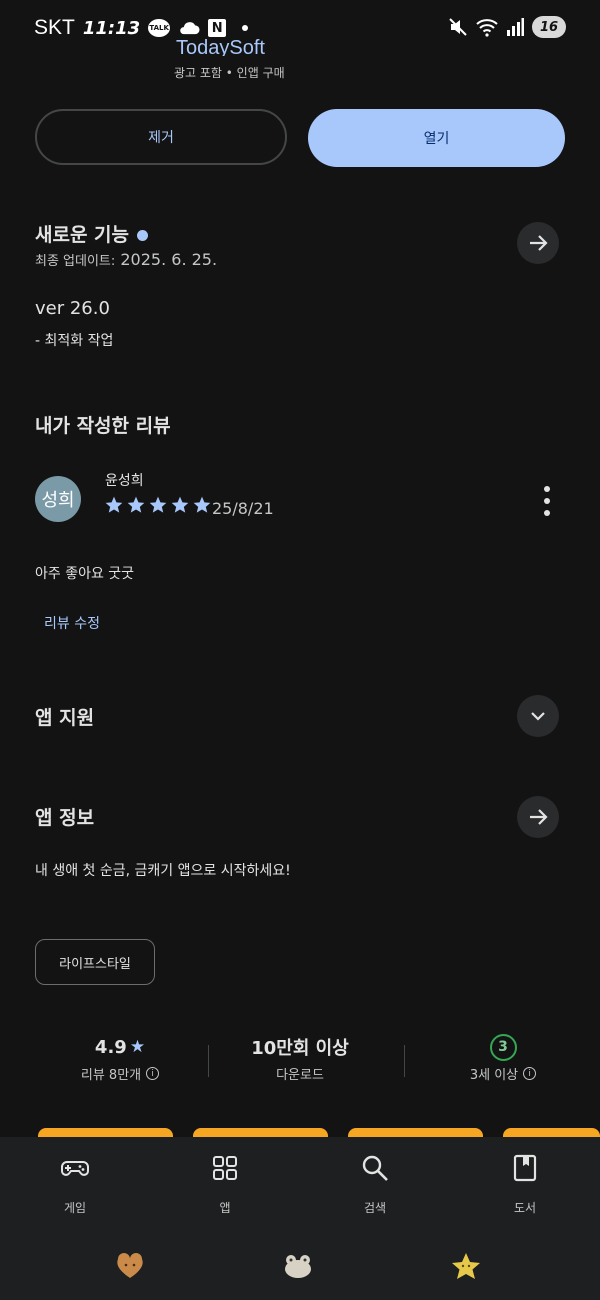 The width and height of the screenshot is (600, 1300). Describe the element at coordinates (458, 27) in the screenshot. I see `mute-icon` at that location.